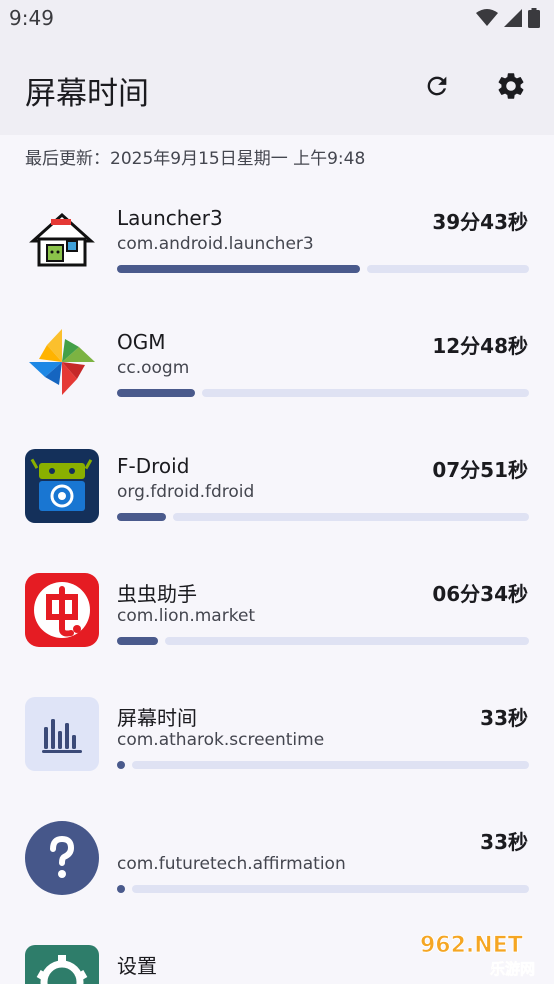 The height and width of the screenshot is (984, 554). What do you see at coordinates (62, 362) in the screenshot?
I see `ogm-pinwheel-icon` at bounding box center [62, 362].